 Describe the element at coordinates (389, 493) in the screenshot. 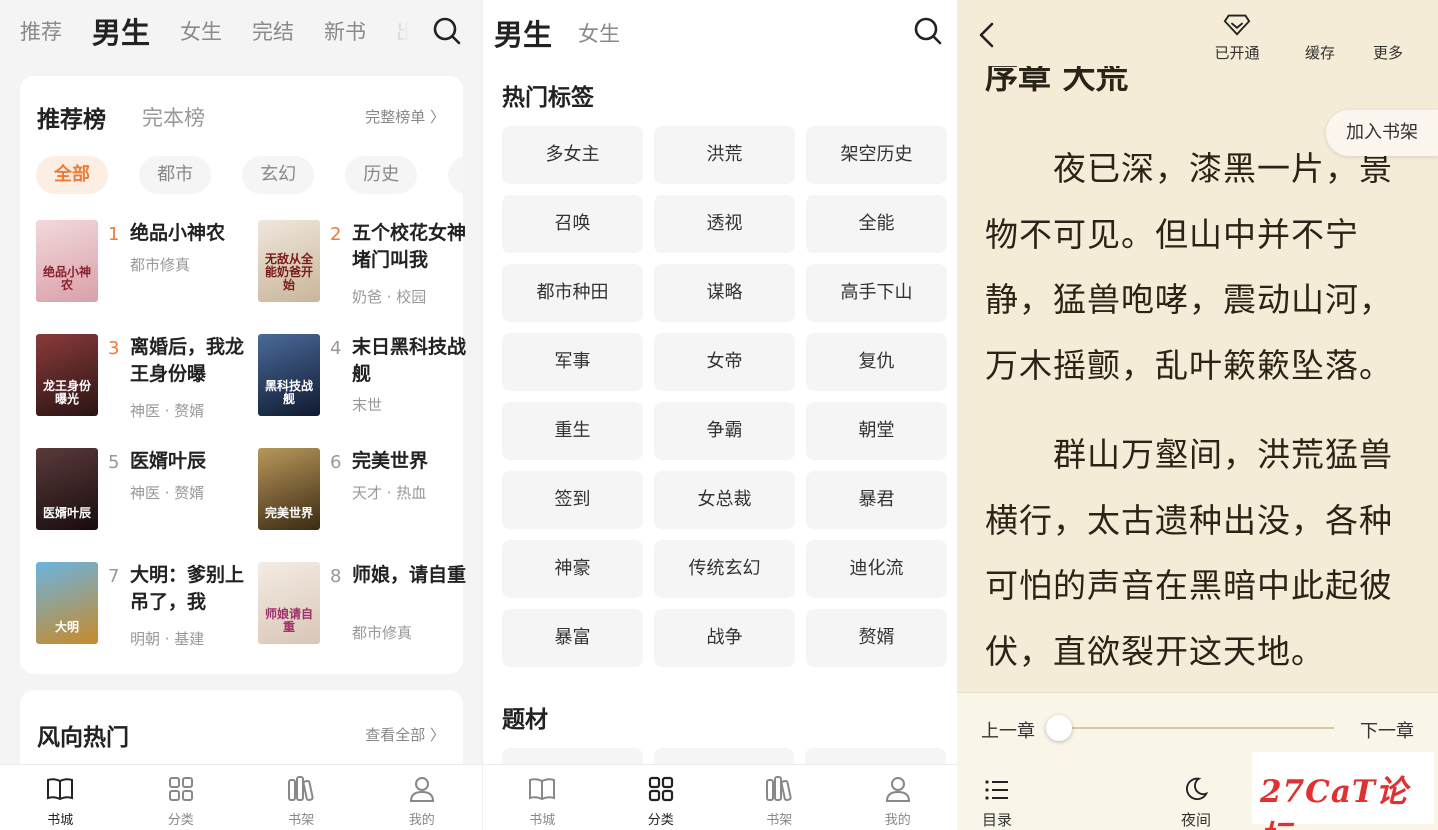

I see `book-meta: 天才 · 热血` at that location.